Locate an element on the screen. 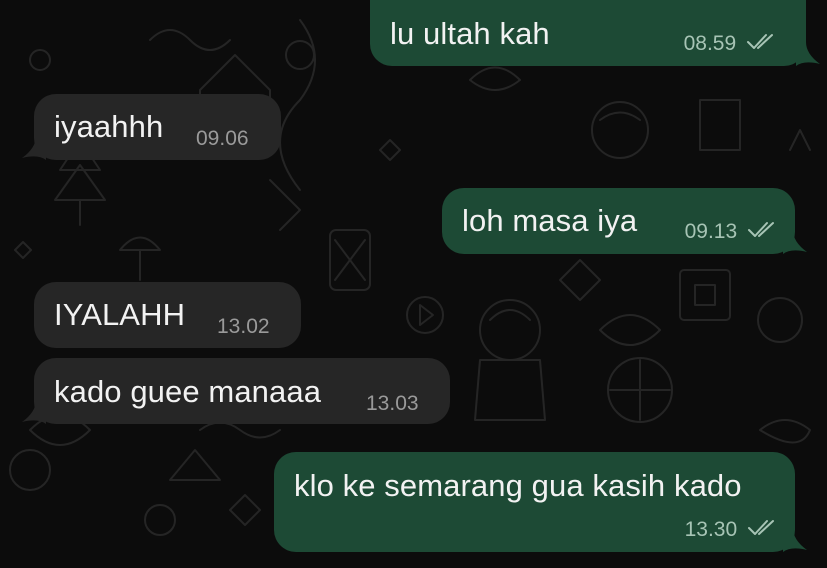 The height and width of the screenshot is (568, 827). message-time: 09.13 is located at coordinates (711, 231).